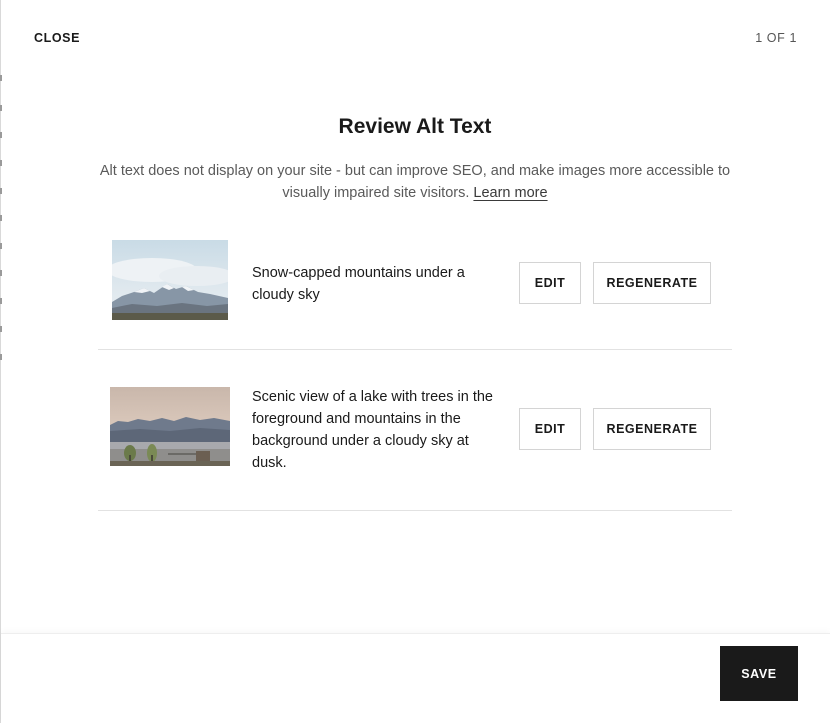 The width and height of the screenshot is (830, 723). Describe the element at coordinates (358, 284) in the screenshot. I see `alt-text-description: Snow-capped mountains under a cloudy sky` at that location.